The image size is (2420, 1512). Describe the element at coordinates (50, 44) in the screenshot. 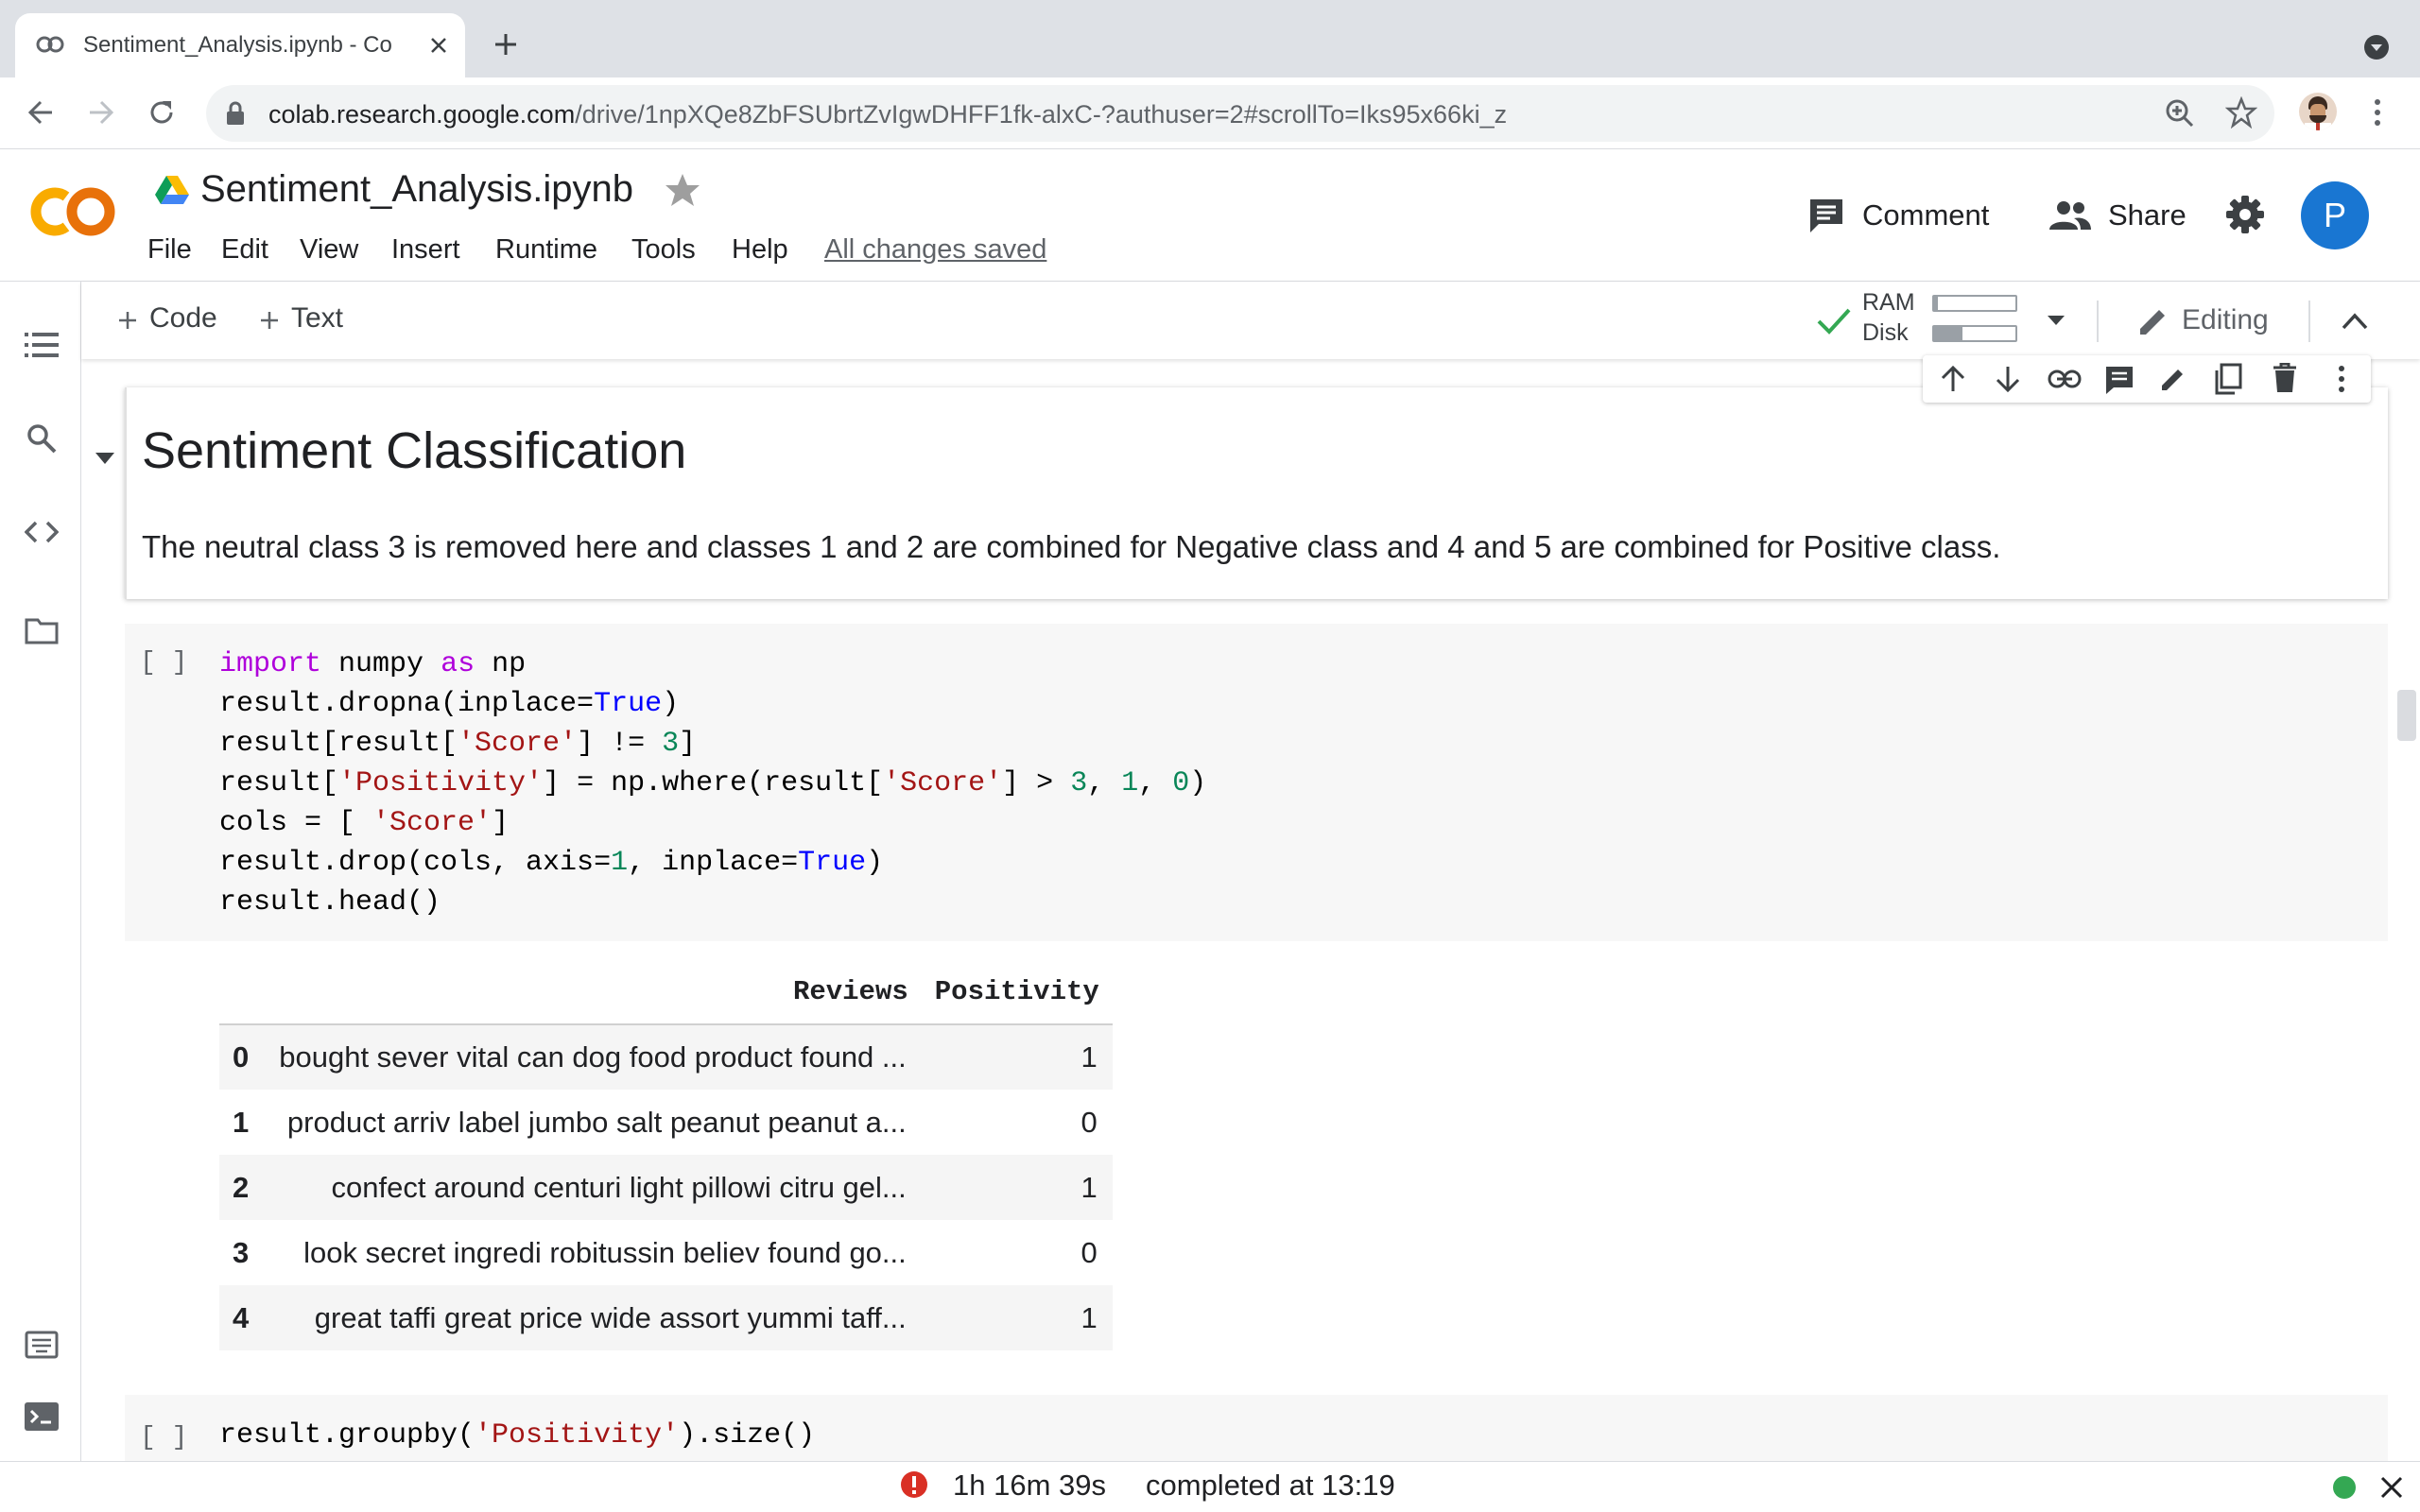

I see `colab-favicon-icon` at that location.